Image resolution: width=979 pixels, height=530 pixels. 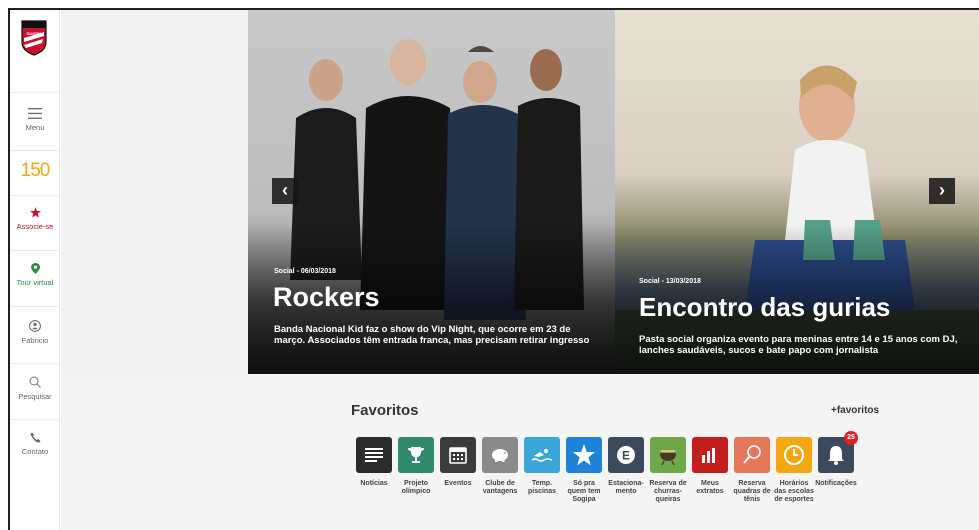 What do you see at coordinates (836, 467) in the screenshot?
I see `favorite-item: 25 Notificações` at bounding box center [836, 467].